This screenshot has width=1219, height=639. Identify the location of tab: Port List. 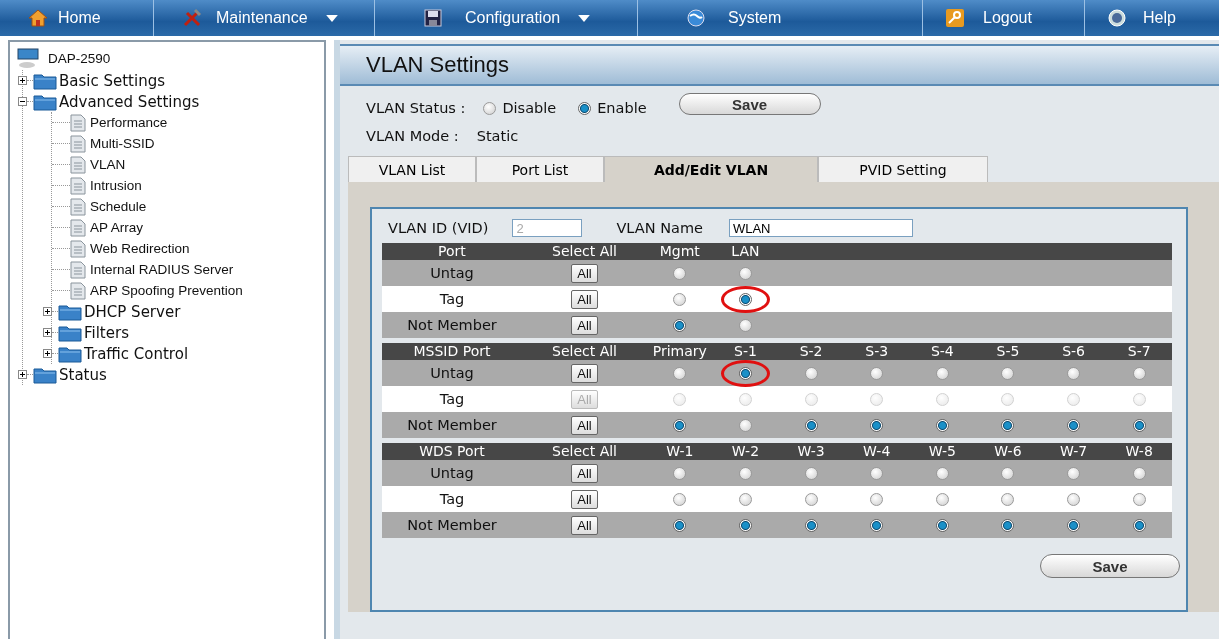
(540, 169).